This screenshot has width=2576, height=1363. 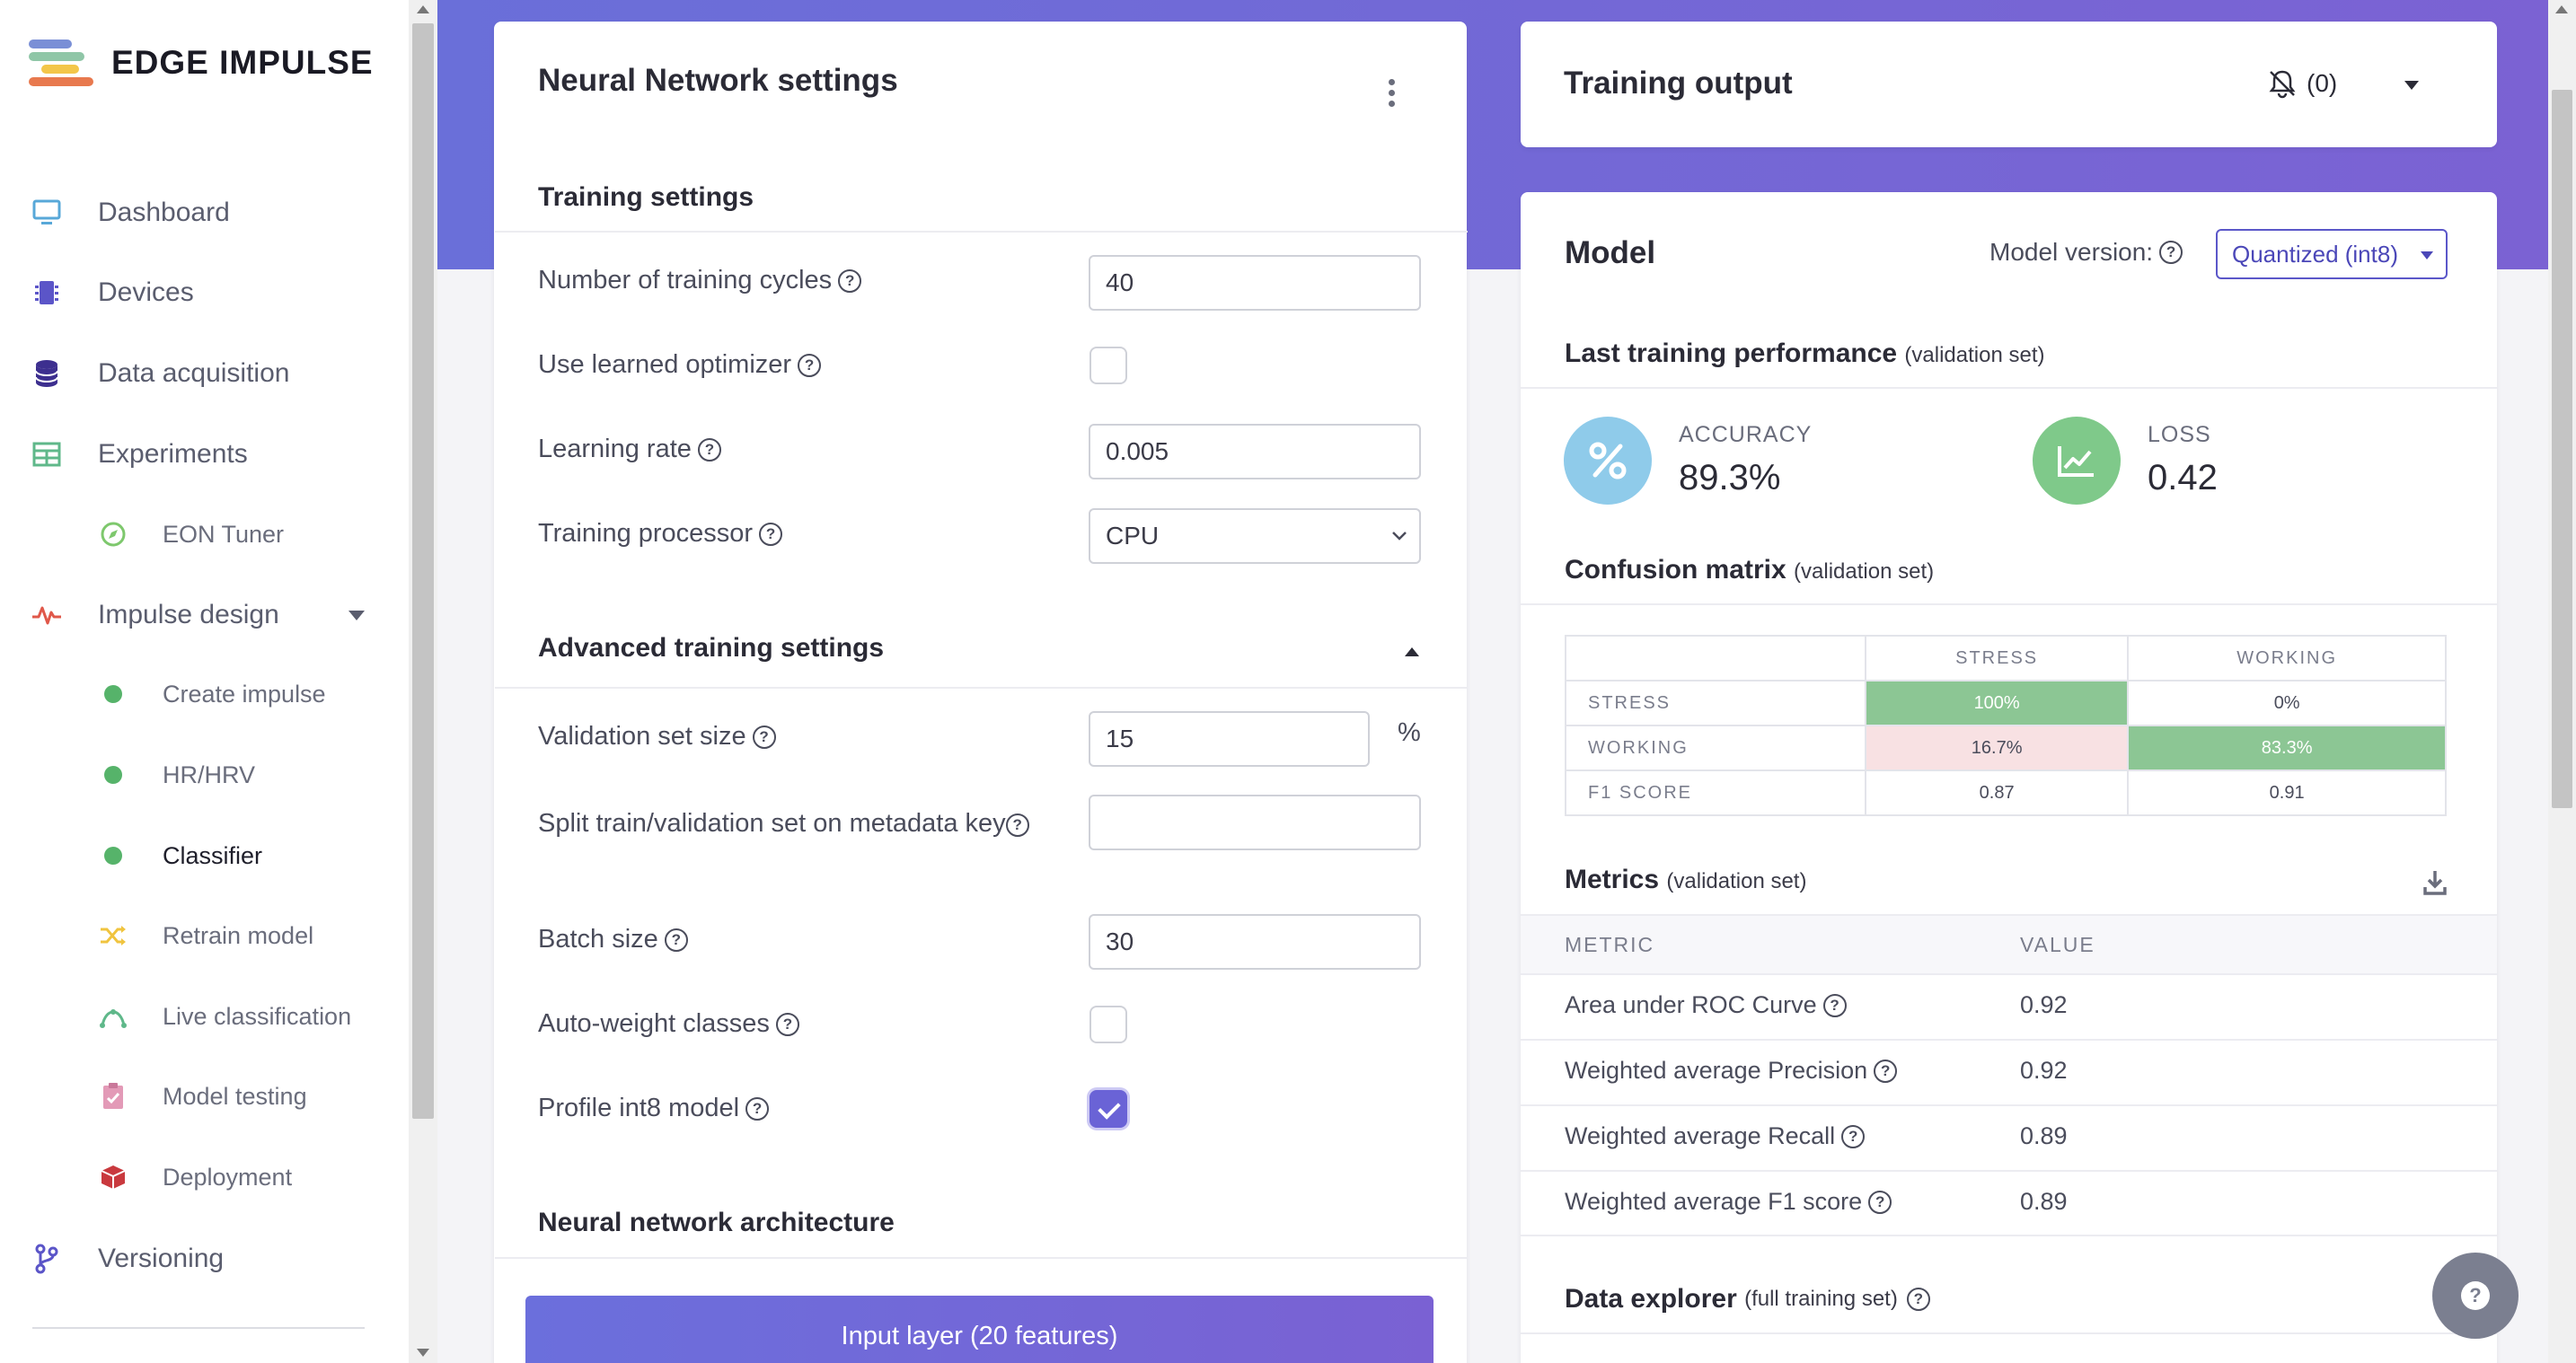 What do you see at coordinates (629, 449) in the screenshot?
I see `learning-rate-label: Learning rate?` at bounding box center [629, 449].